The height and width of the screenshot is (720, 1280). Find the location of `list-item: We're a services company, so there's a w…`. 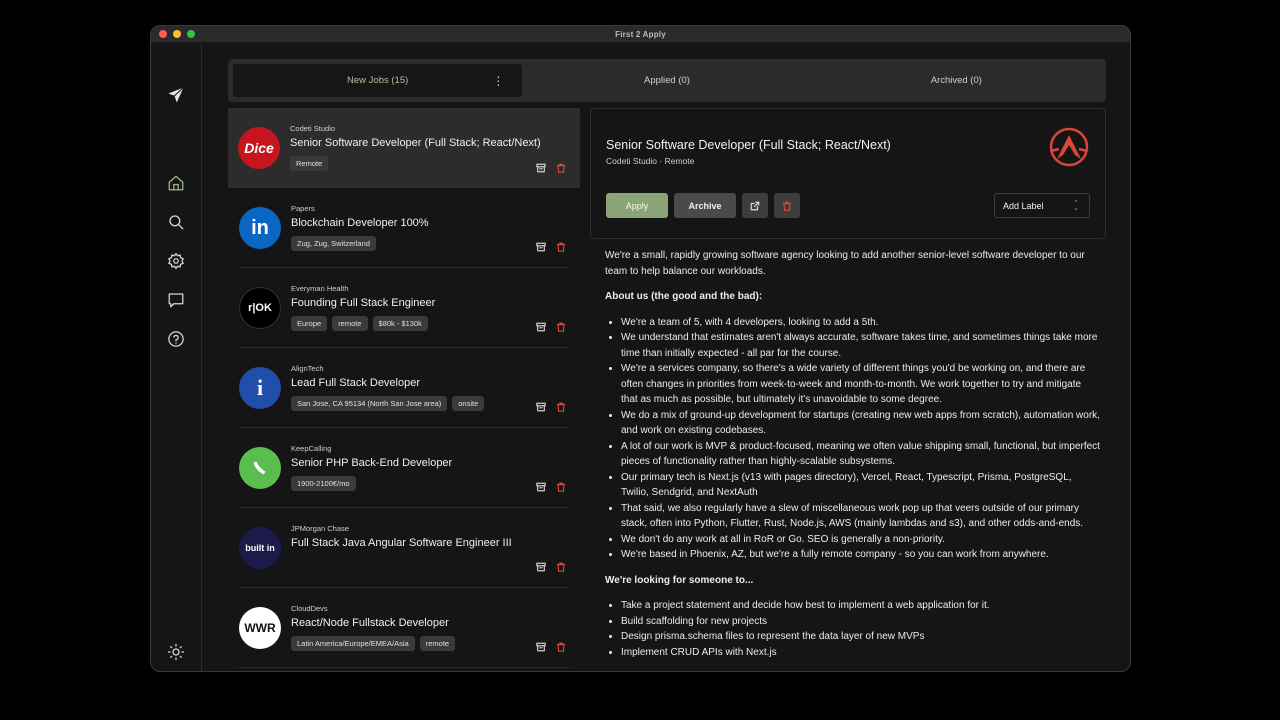

list-item: We're a services company, so there's a w… is located at coordinates (860, 384).